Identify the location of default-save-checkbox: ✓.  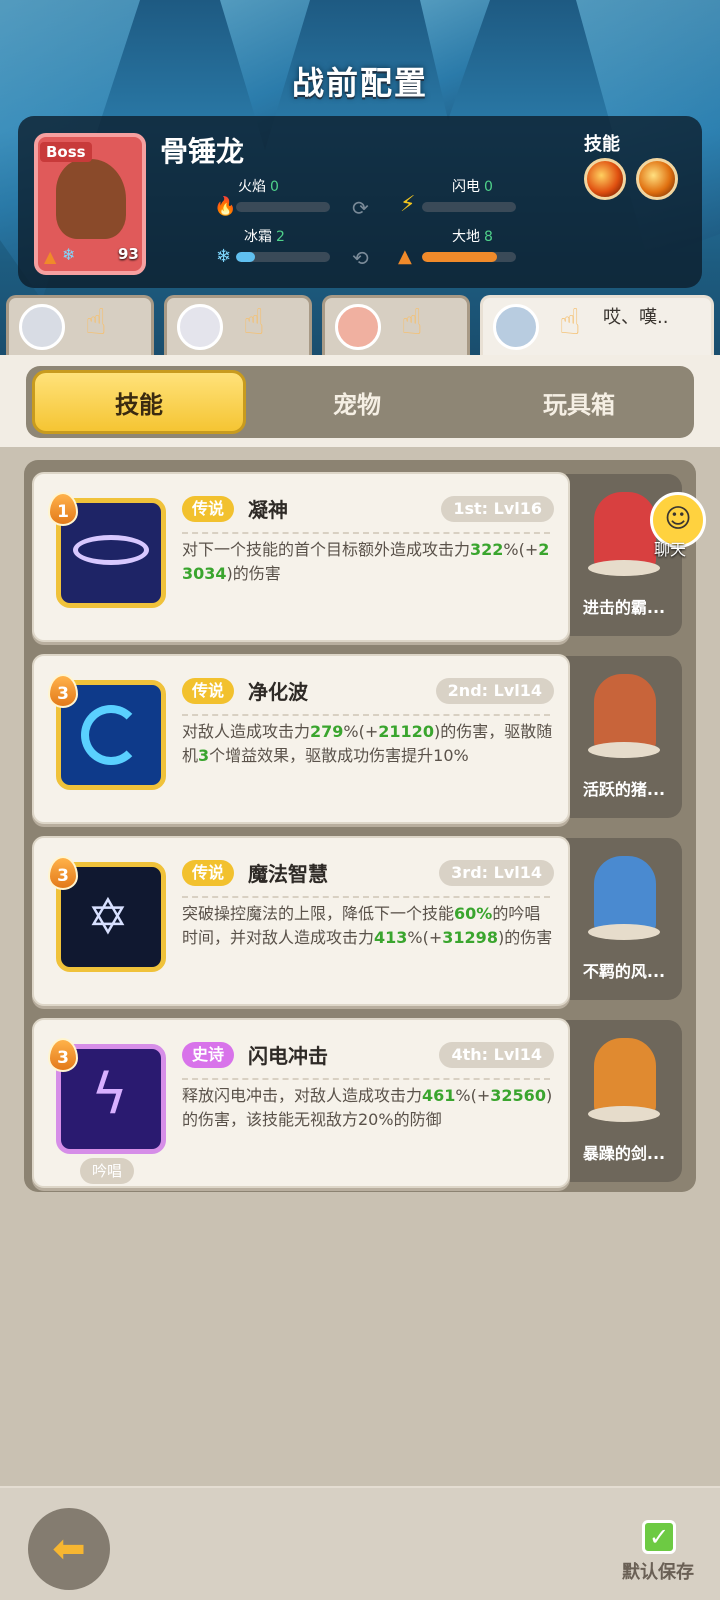
(659, 1537).